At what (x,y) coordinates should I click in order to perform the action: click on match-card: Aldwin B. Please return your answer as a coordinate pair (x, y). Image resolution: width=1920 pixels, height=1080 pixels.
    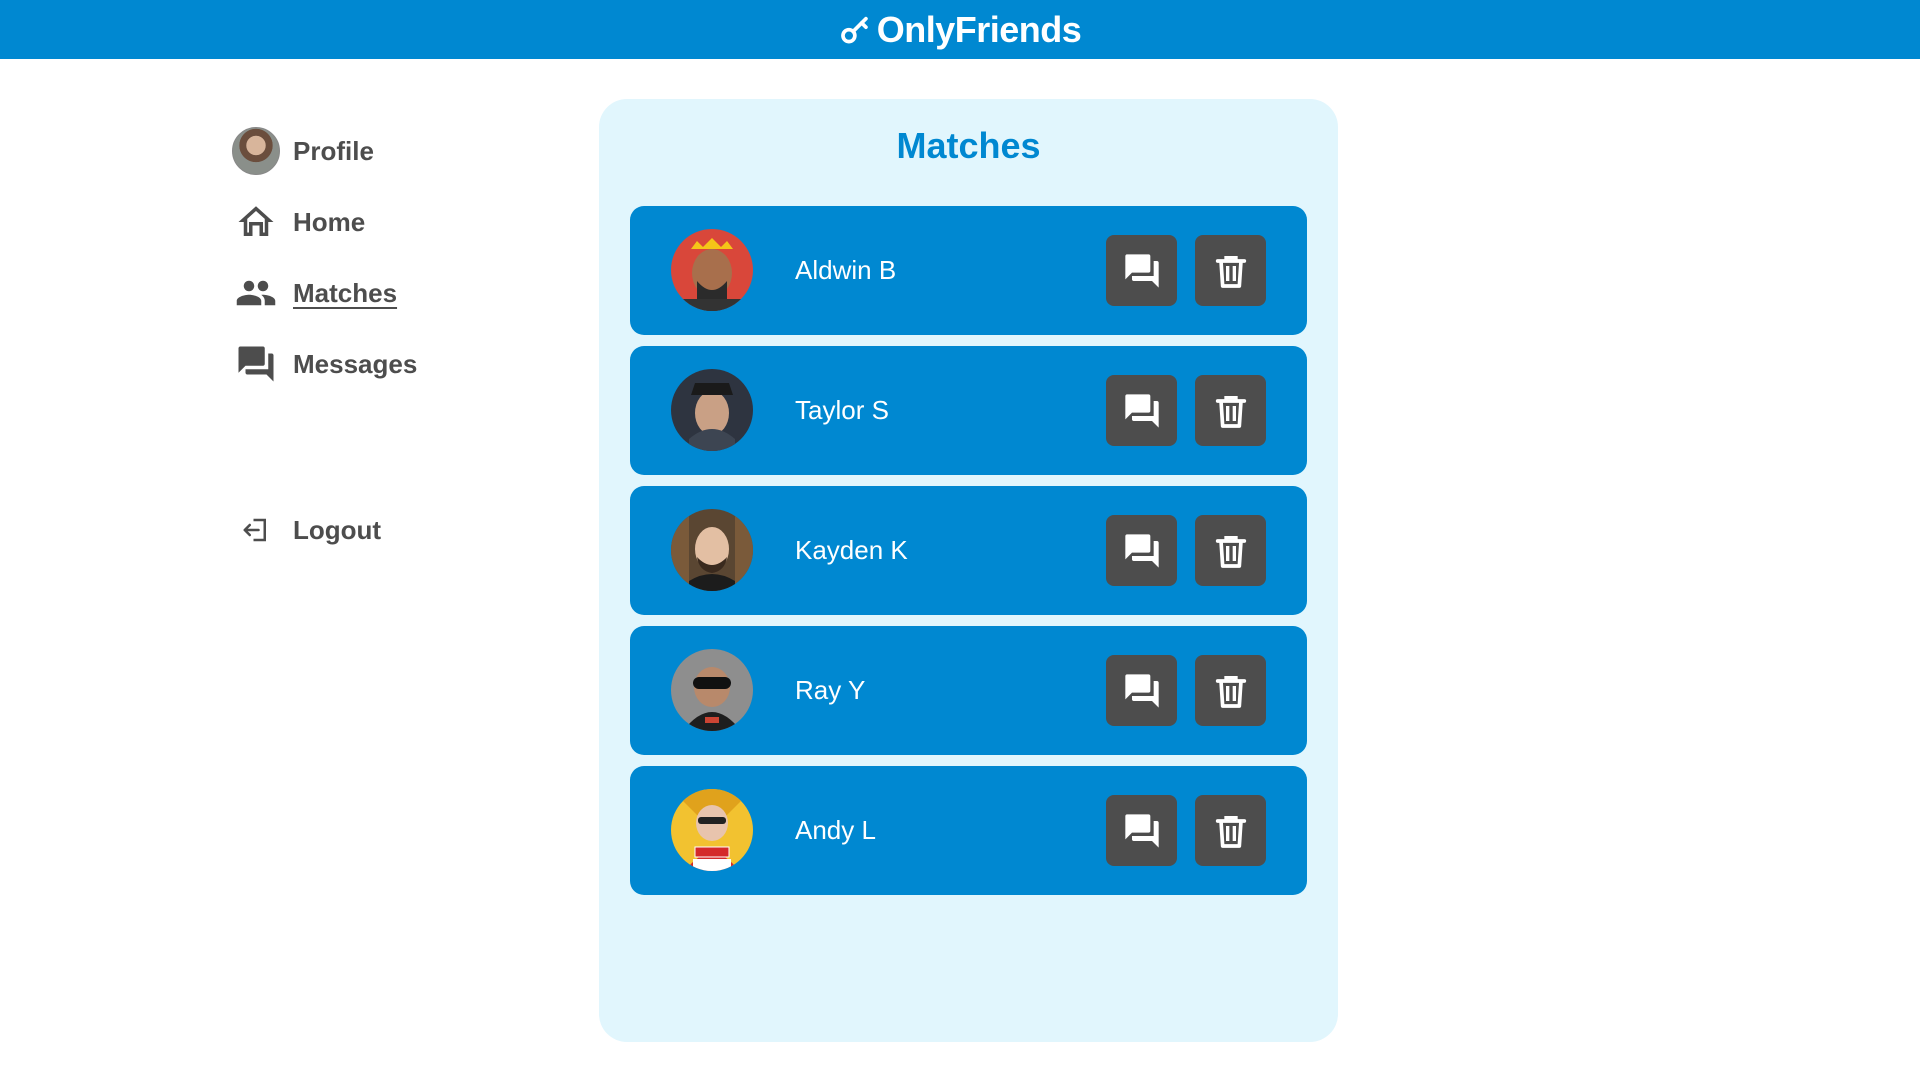
    Looking at the image, I should click on (968, 270).